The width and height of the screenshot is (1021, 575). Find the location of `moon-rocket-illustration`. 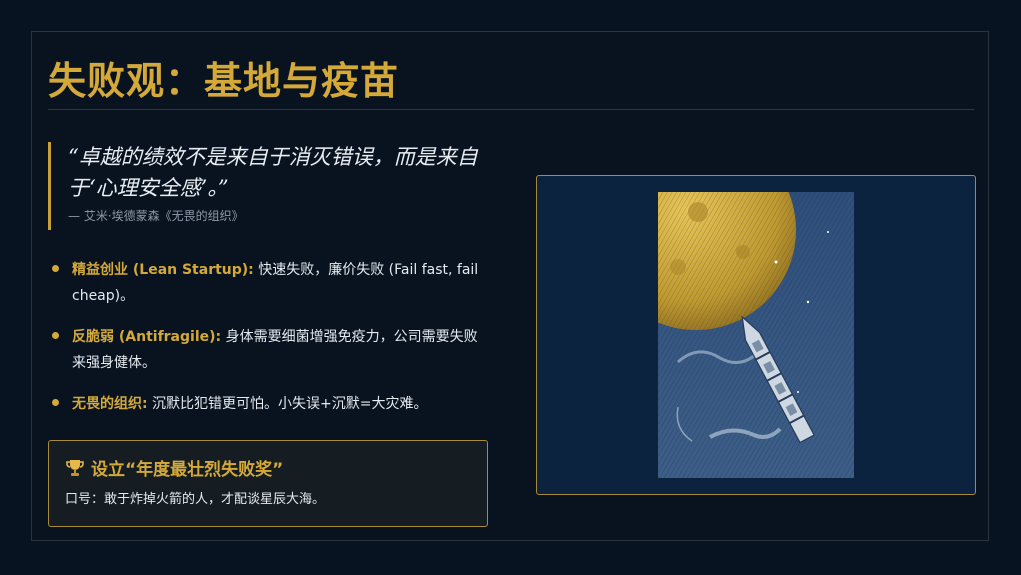

moon-rocket-illustration is located at coordinates (756, 335).